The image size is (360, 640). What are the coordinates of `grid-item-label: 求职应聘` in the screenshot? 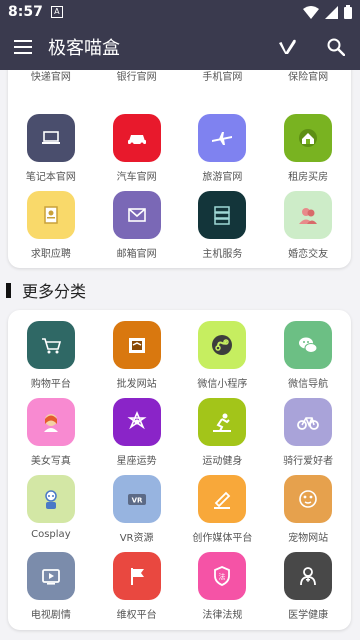 It's located at (50, 254).